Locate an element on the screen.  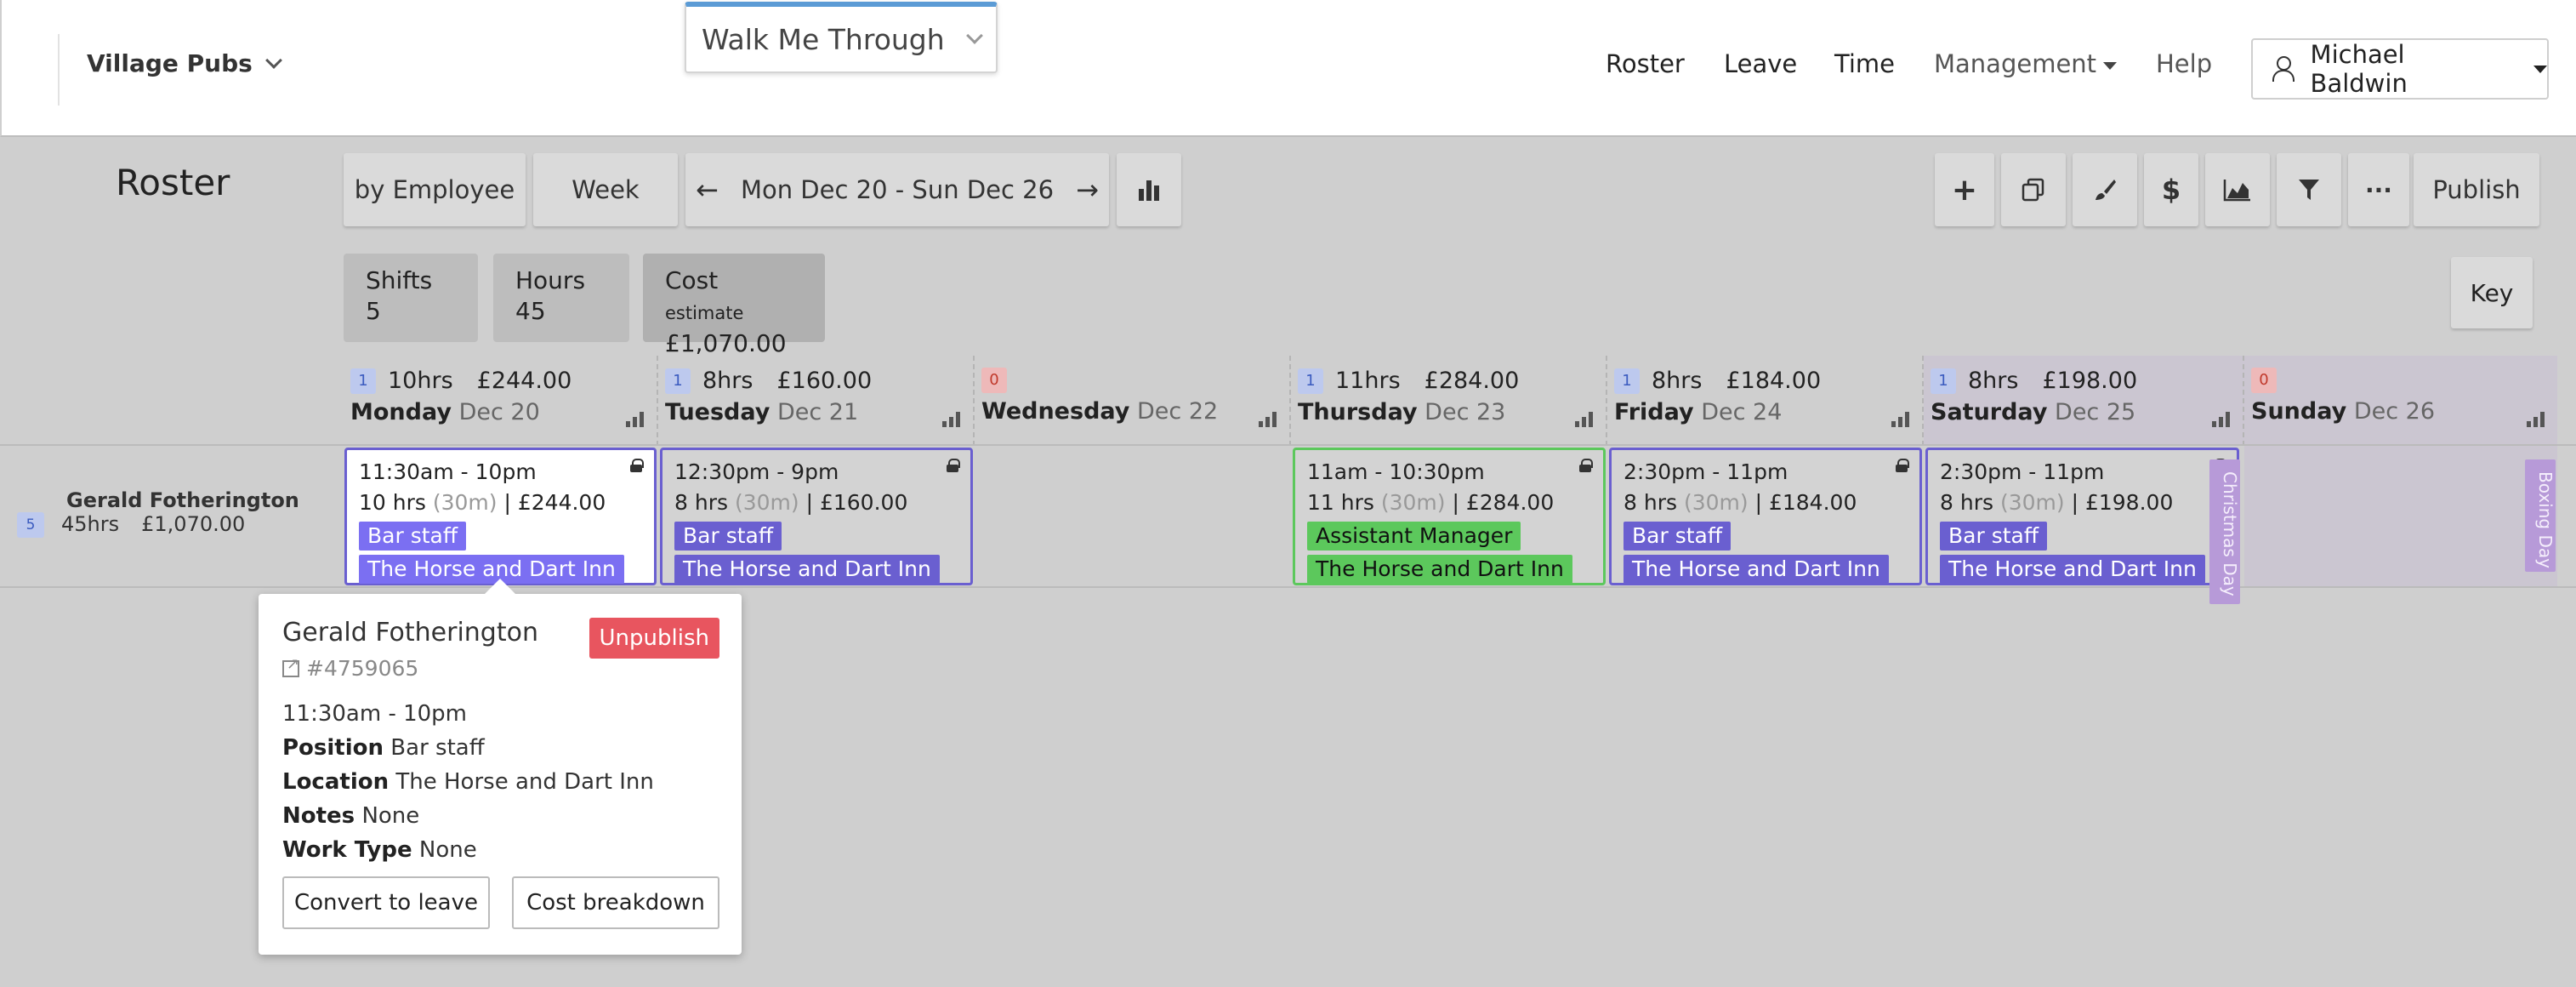
day-name: Sunday is located at coordinates (2299, 411).